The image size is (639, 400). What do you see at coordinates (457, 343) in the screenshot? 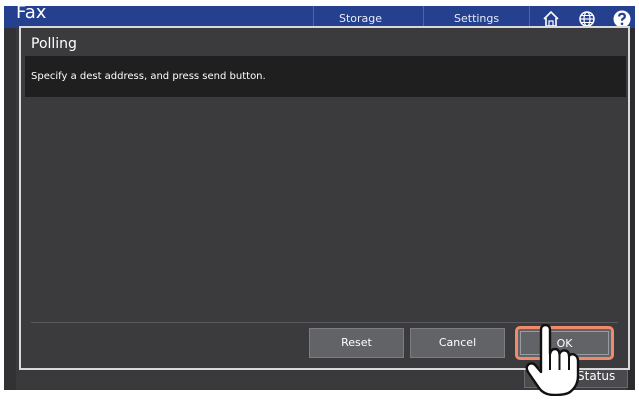
I see `cancel-button: Cancel` at bounding box center [457, 343].